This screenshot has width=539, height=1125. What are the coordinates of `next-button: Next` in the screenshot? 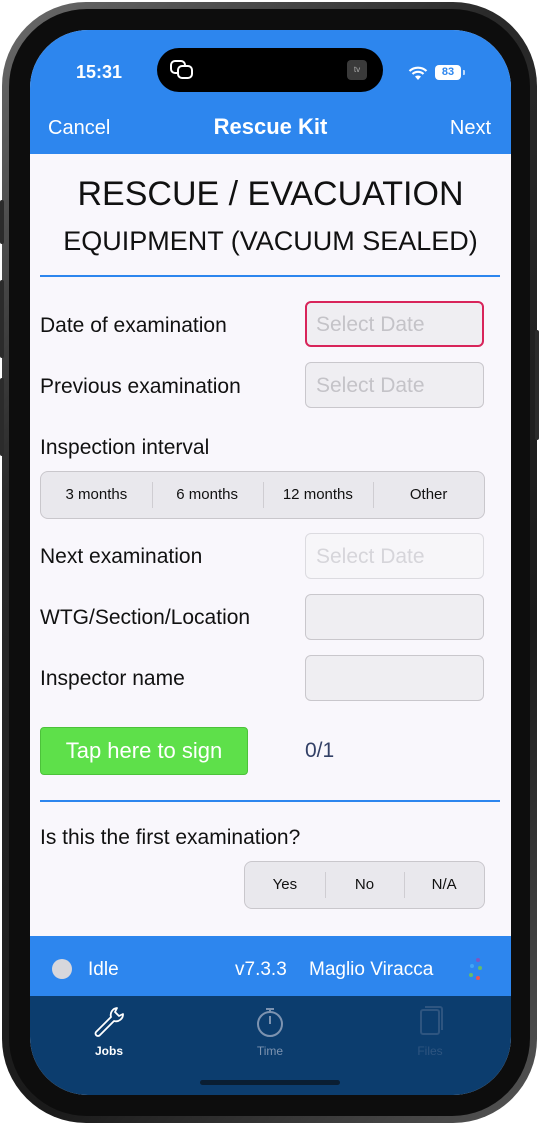 It's located at (470, 128).